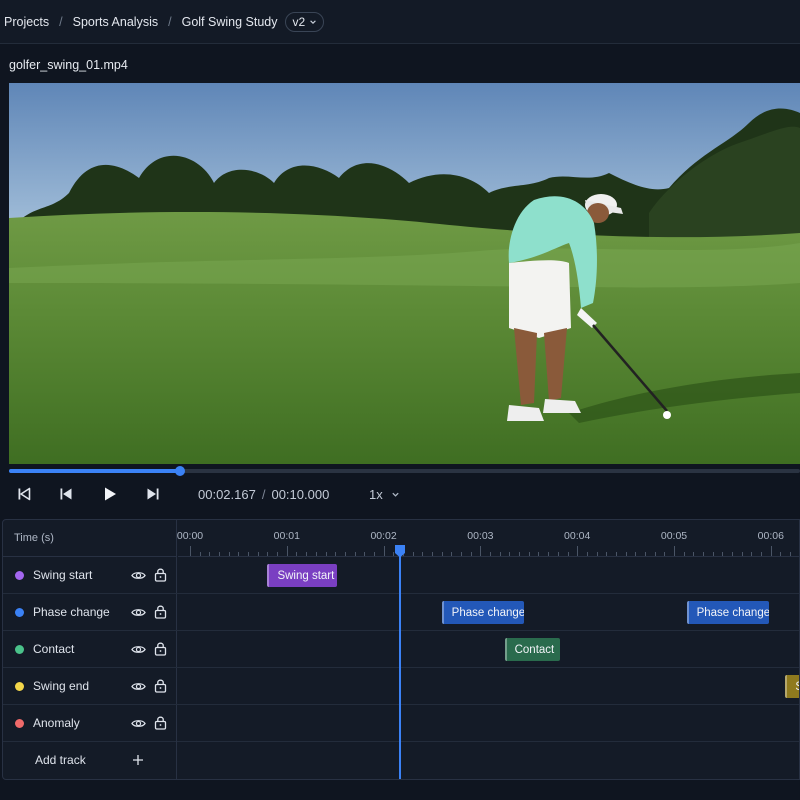 The image size is (800, 800). Describe the element at coordinates (115, 22) in the screenshot. I see `breadcrumb-sports-analysis: Sports Analysis` at that location.